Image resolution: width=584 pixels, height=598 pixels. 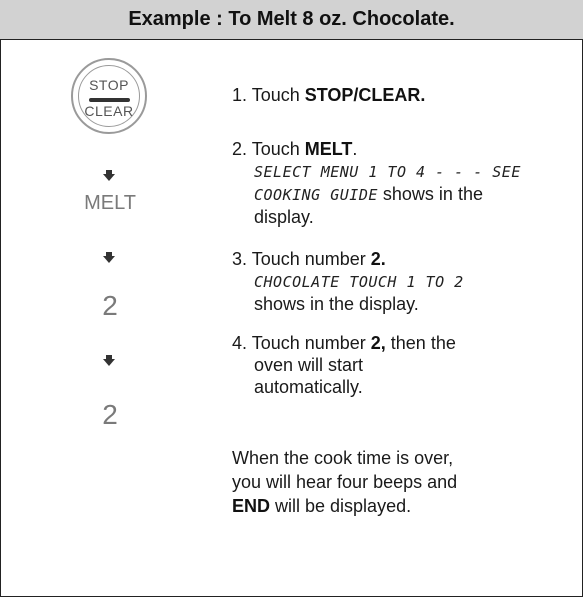 What do you see at coordinates (110, 305) in the screenshot?
I see `number-key-2: 2` at bounding box center [110, 305].